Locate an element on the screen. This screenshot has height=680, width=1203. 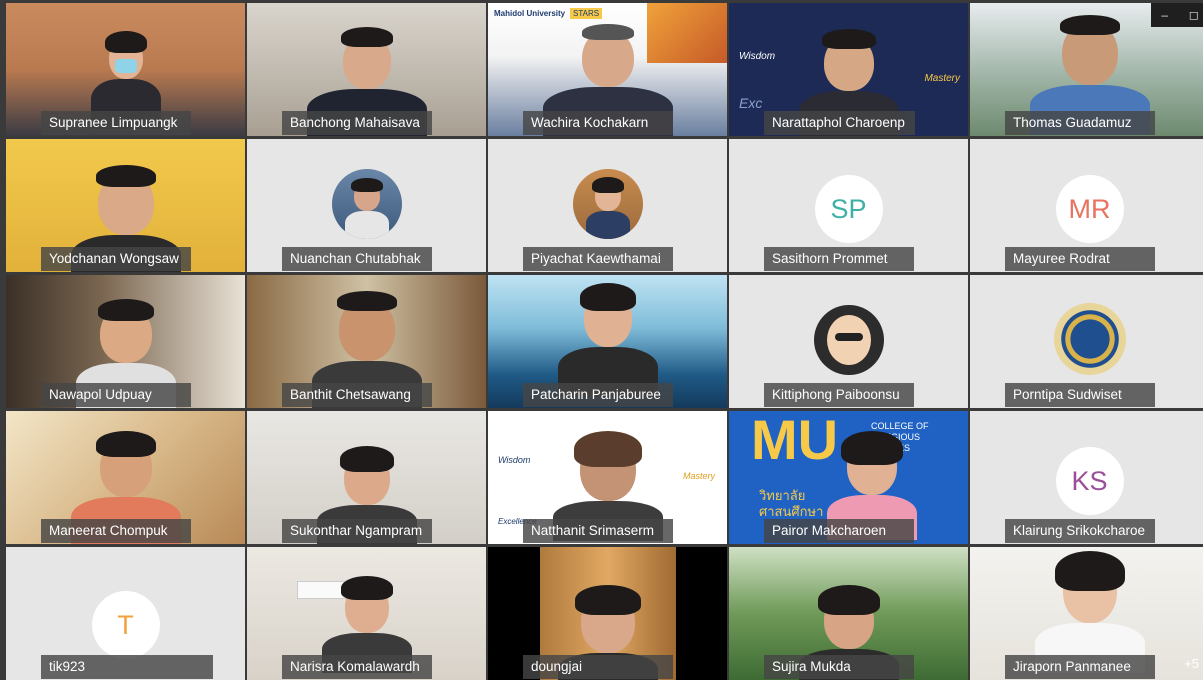
participant-name: tik923 is located at coordinates (127, 667).